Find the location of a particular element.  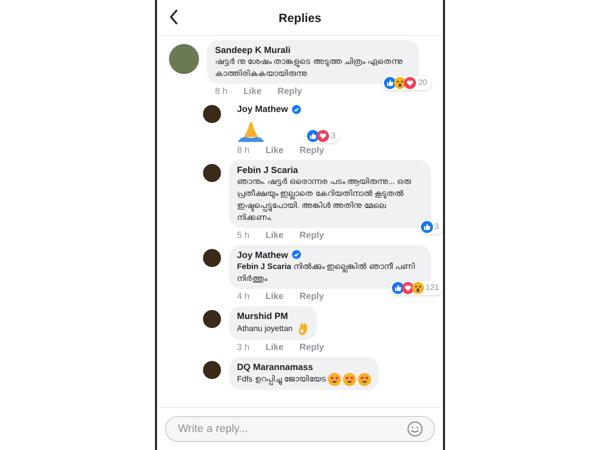

comment-text: Febin J Scaria നിൽക്കും ഇല്ലെങ്കിൽ ഞാനീ പണി നിർത്തും is located at coordinates (326, 272).